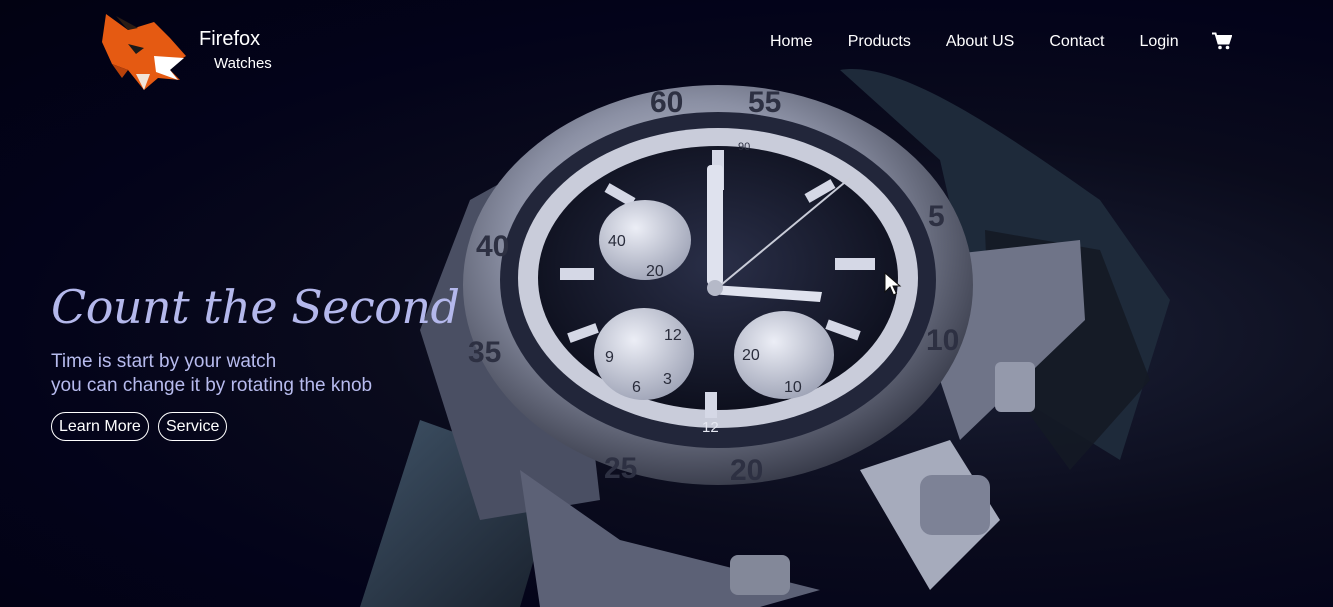 The height and width of the screenshot is (607, 1333). Describe the element at coordinates (793, 387) in the screenshot. I see `subdial-number: 10` at that location.